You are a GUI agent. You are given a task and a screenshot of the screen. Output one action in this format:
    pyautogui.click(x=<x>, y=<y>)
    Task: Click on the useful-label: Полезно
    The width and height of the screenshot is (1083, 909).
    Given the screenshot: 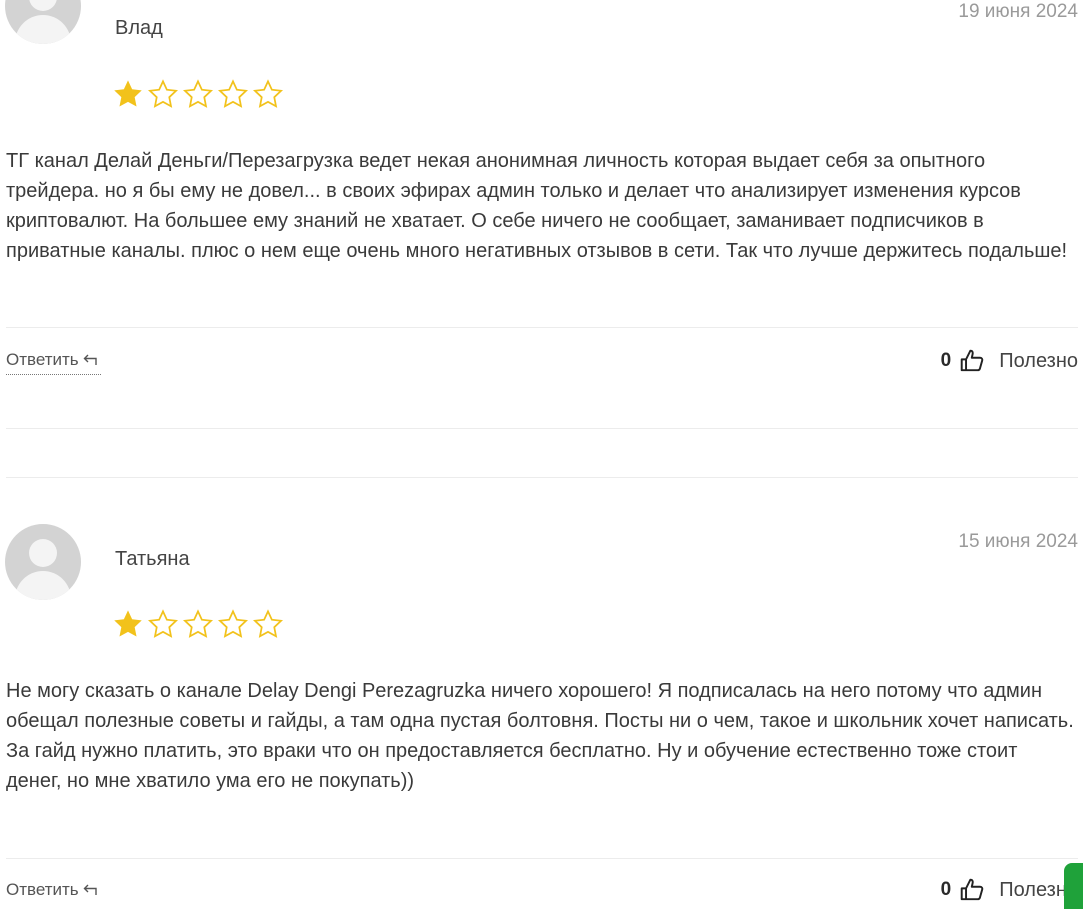 What is the action you would take?
    pyautogui.click(x=1038, y=360)
    